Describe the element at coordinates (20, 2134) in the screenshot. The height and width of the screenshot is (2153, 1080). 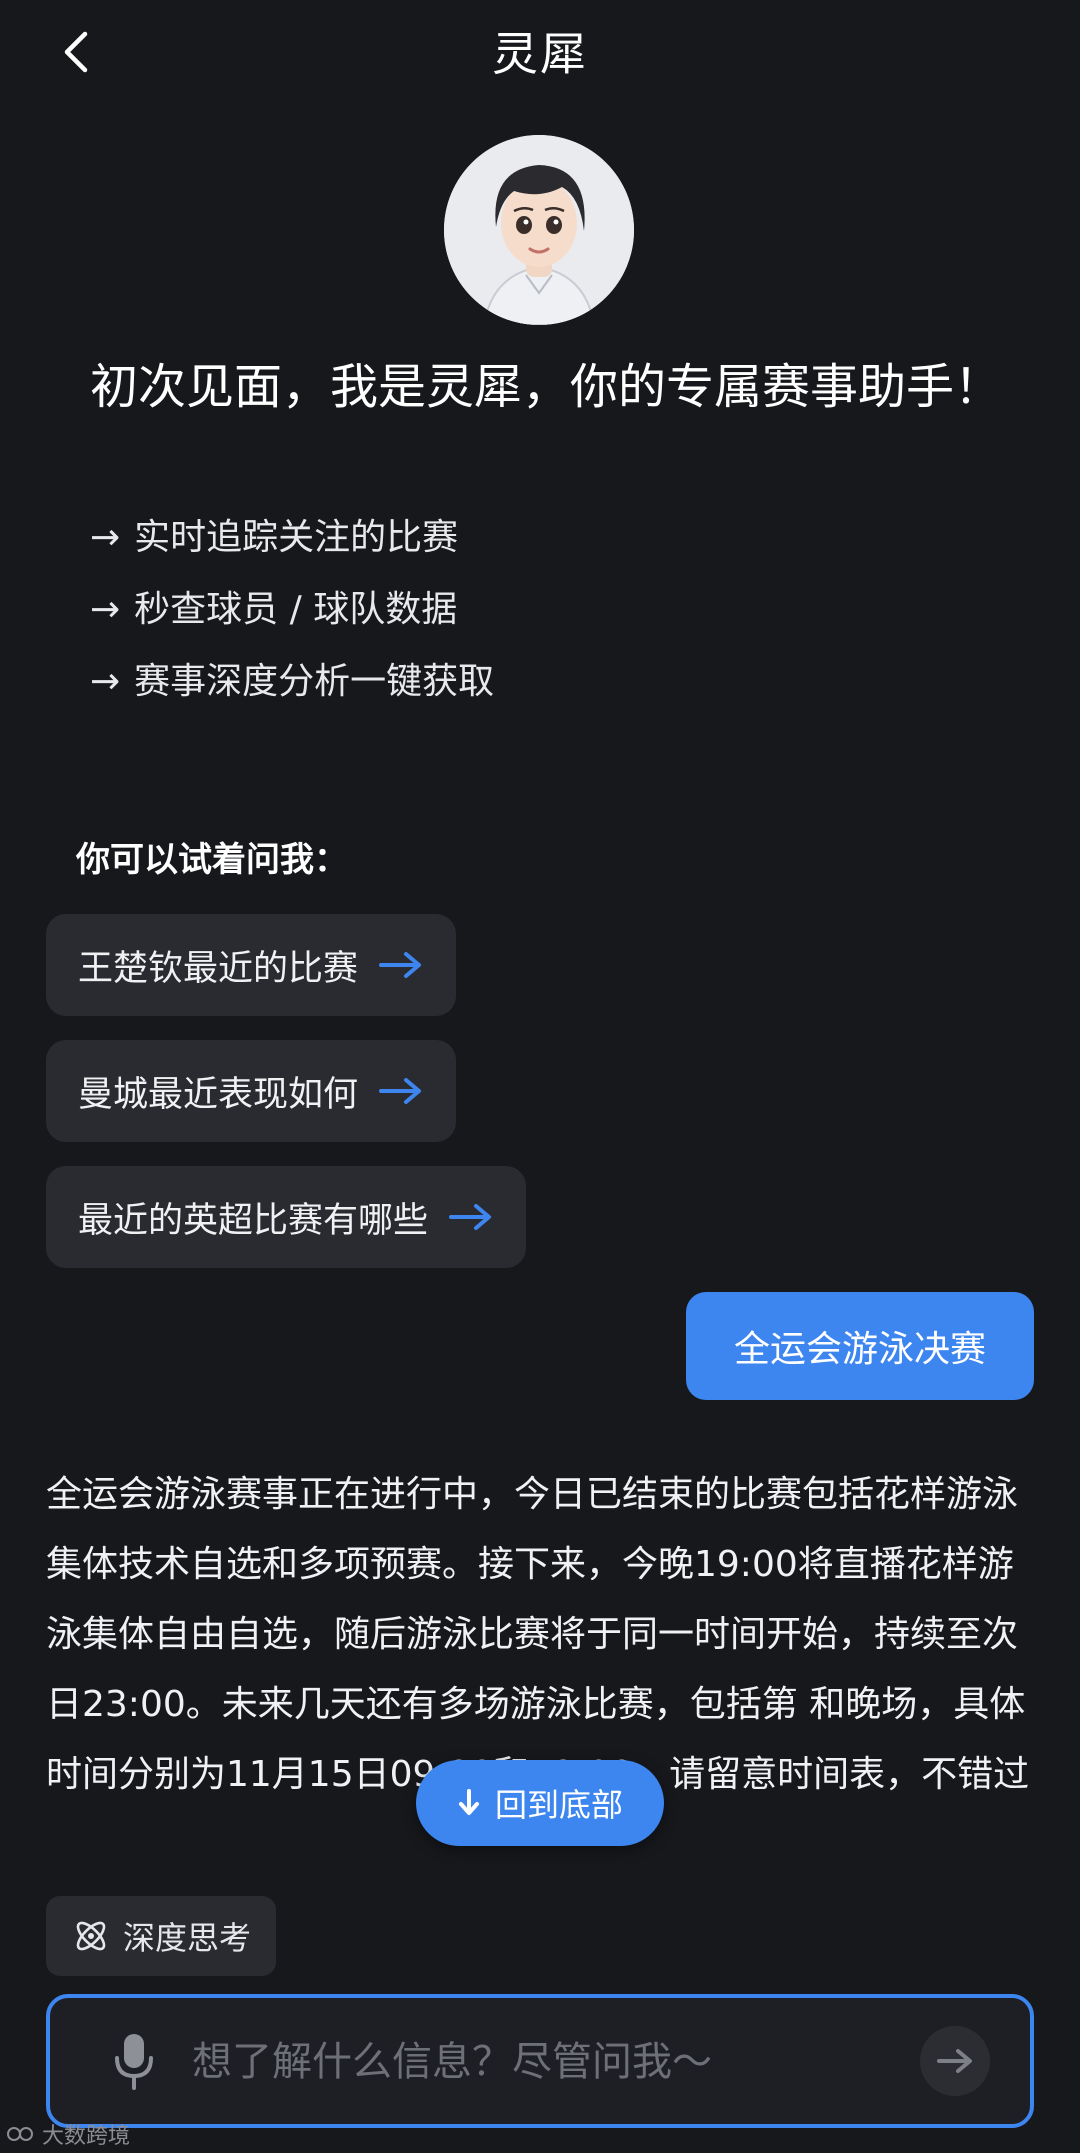
I see `watermark-logo-icon` at that location.